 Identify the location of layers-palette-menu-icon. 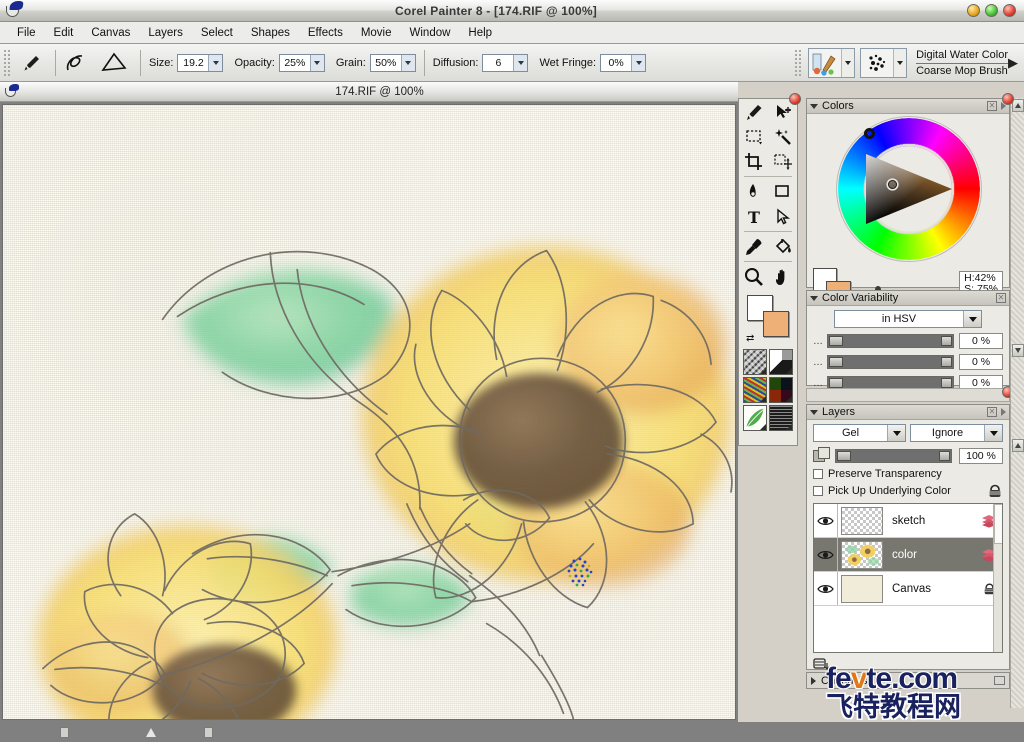
(1003, 412).